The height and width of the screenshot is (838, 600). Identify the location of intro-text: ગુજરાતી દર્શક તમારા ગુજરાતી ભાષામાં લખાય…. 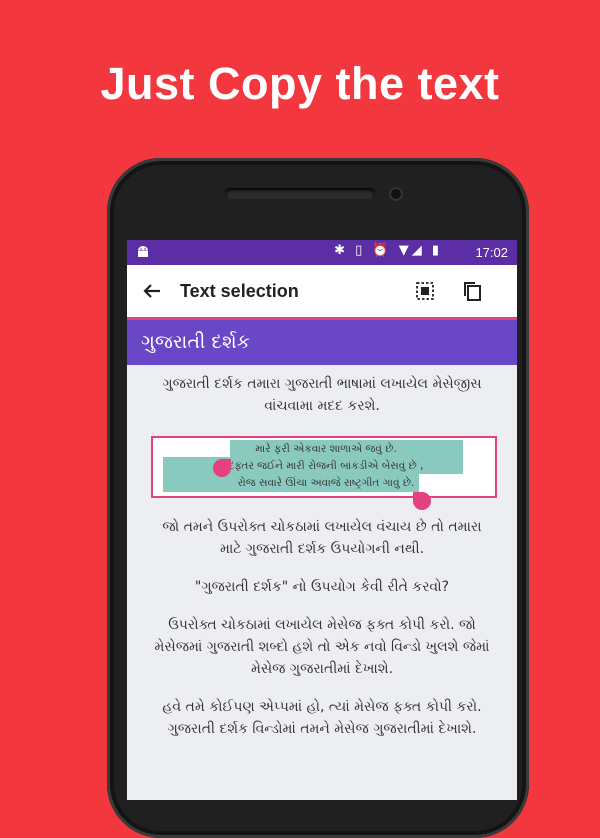
(322, 395).